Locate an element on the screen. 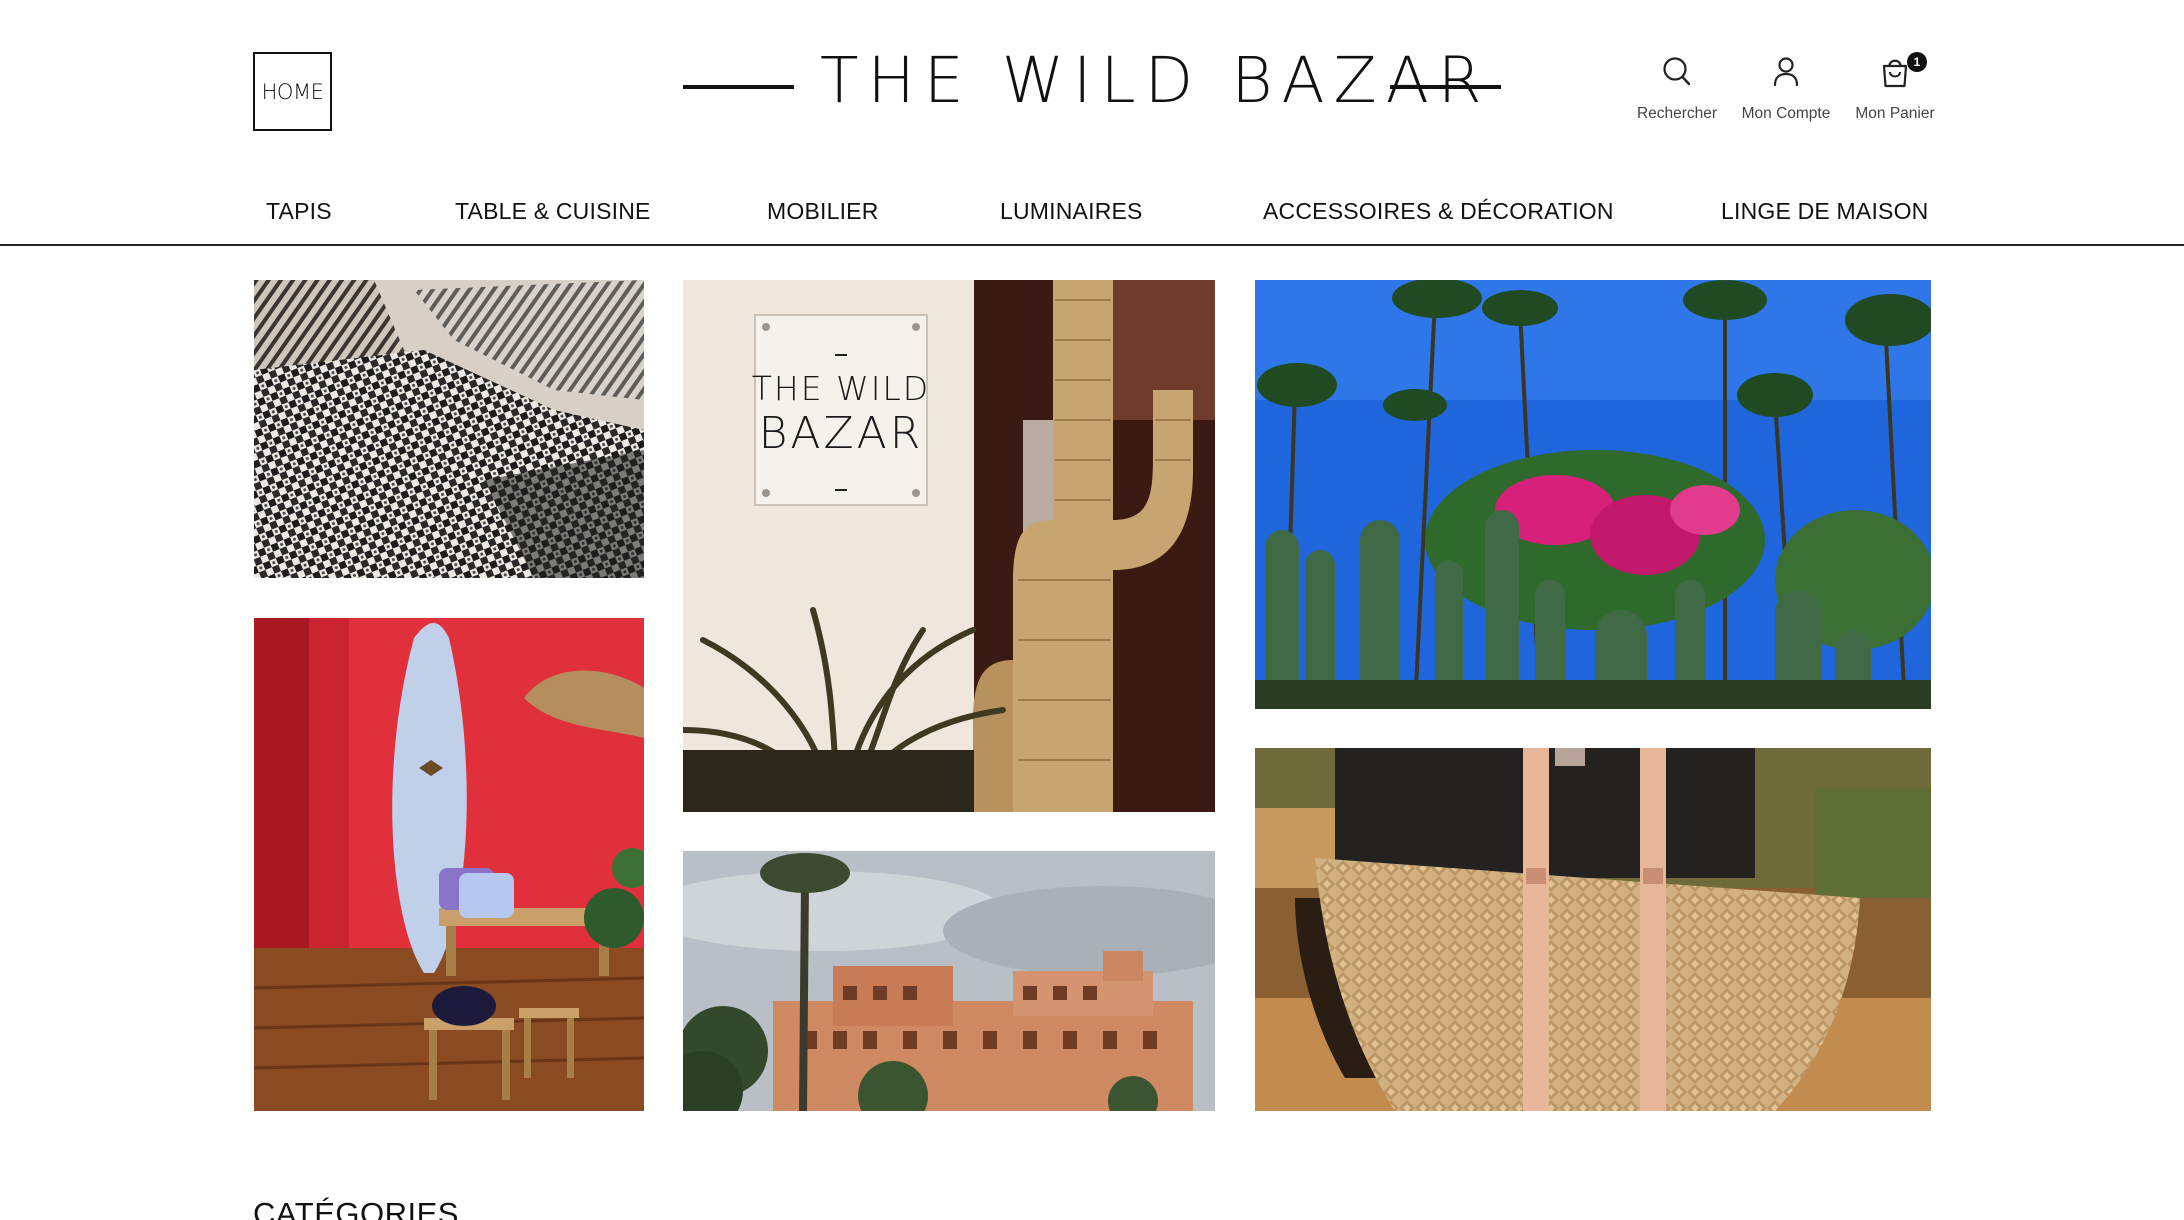 This screenshot has width=2184, height=1220. search-button: Rechercher is located at coordinates (1677, 89).